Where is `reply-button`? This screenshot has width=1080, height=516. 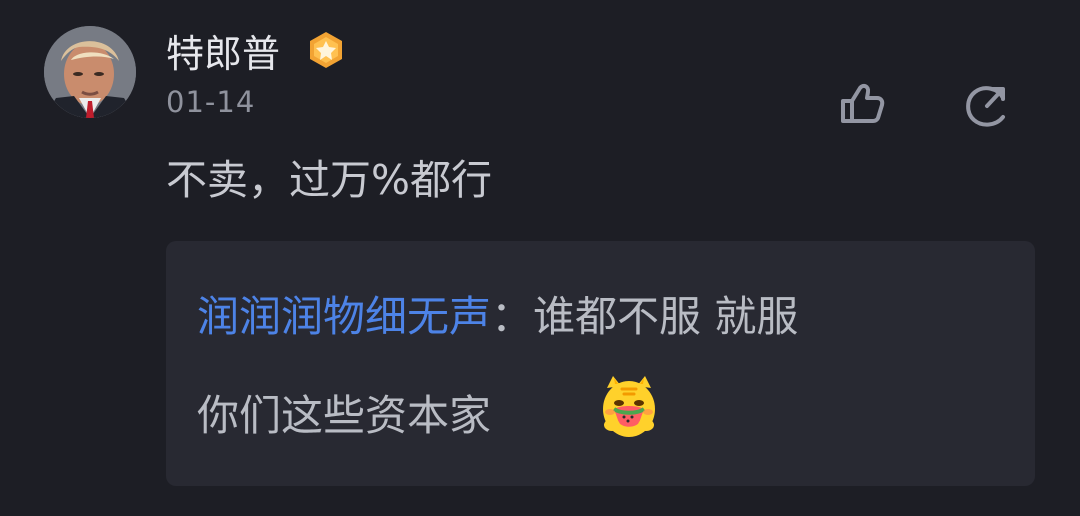
reply-button is located at coordinates (987, 105).